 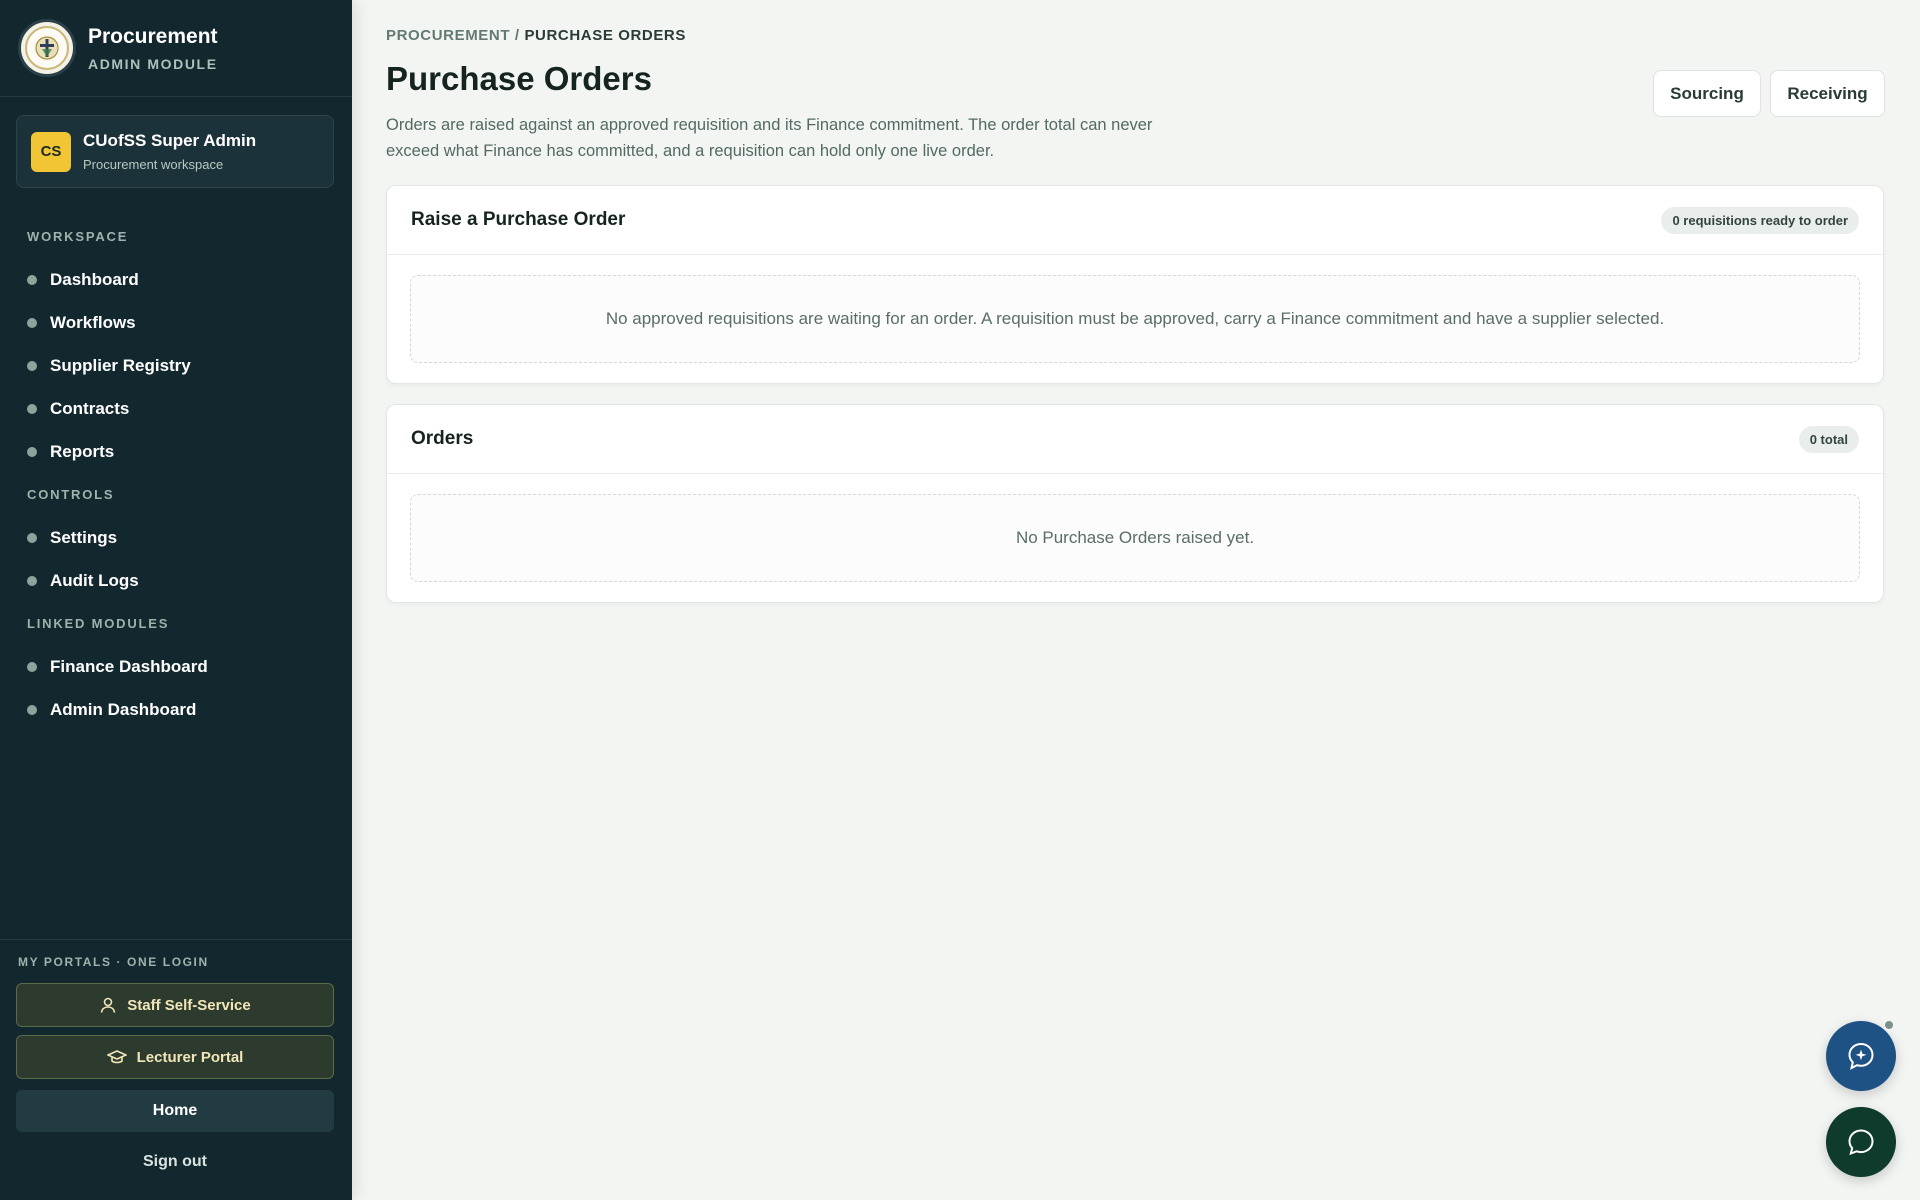 What do you see at coordinates (1828, 439) in the screenshot?
I see `orders-total-badge: 0 total` at bounding box center [1828, 439].